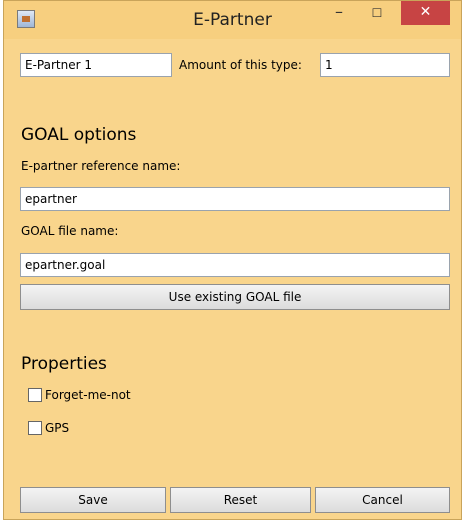  Describe the element at coordinates (70, 231) in the screenshot. I see `goal-file-label: GOAL file name:` at that location.